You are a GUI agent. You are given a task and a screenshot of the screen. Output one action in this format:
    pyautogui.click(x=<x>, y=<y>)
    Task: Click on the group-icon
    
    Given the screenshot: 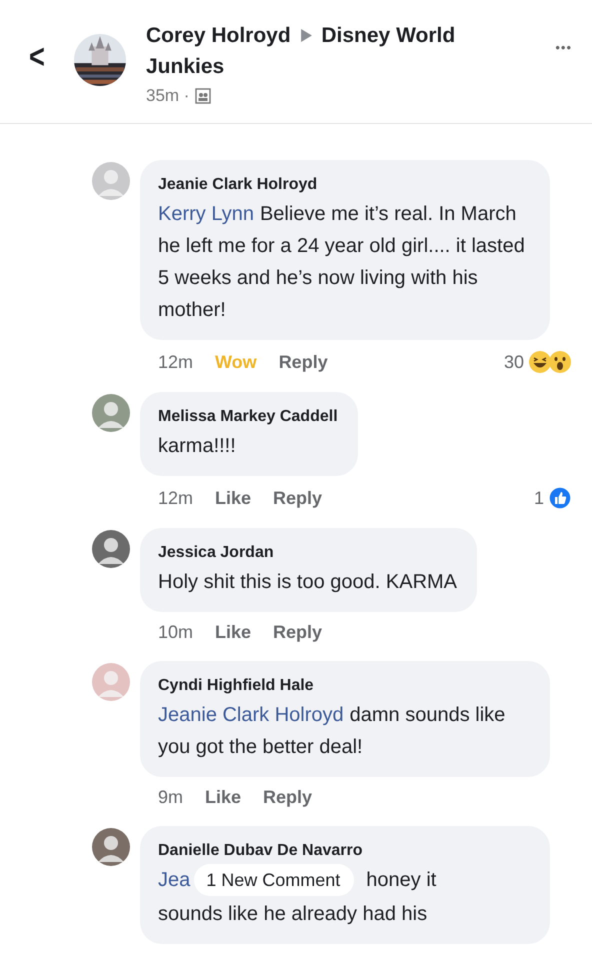 What is the action you would take?
    pyautogui.click(x=203, y=96)
    